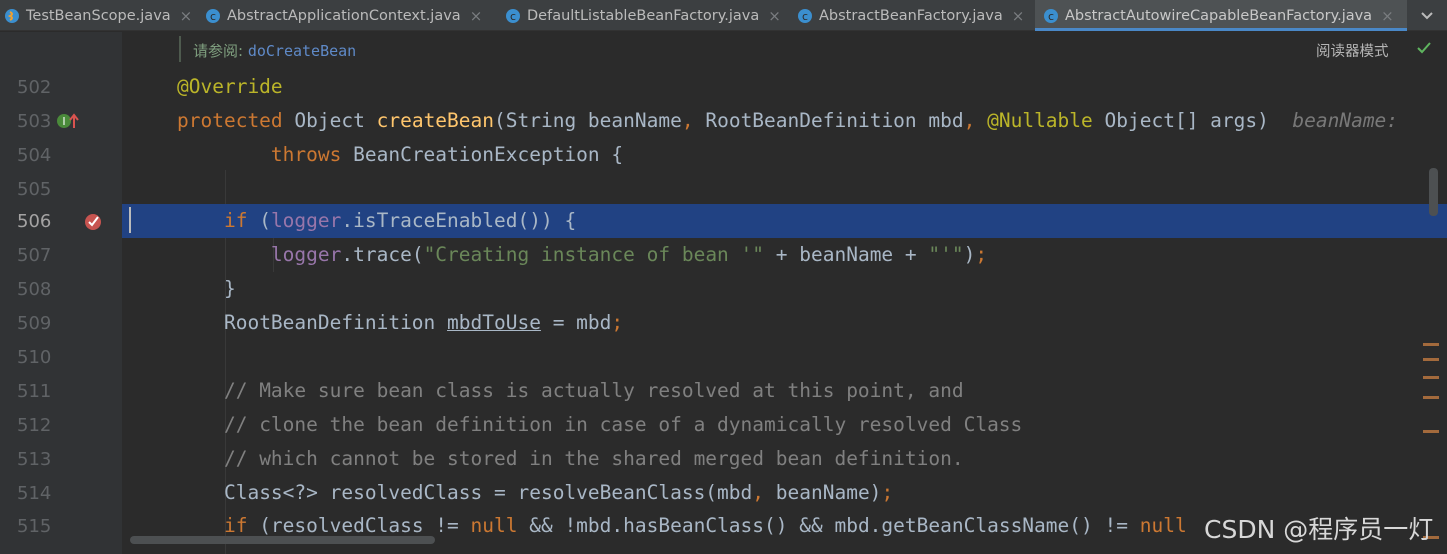 Image resolution: width=1447 pixels, height=554 pixels. I want to click on code-line: 510, so click(723, 357).